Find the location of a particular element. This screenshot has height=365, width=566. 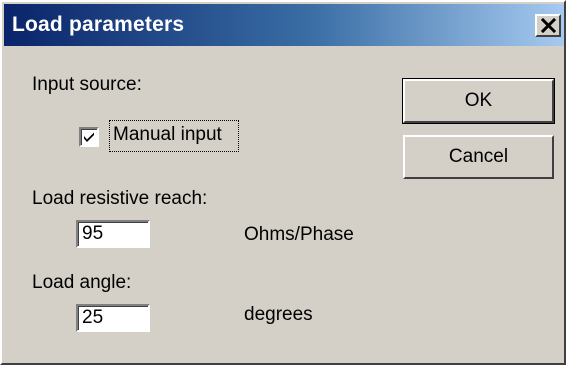

checkmark-icon is located at coordinates (89, 137).